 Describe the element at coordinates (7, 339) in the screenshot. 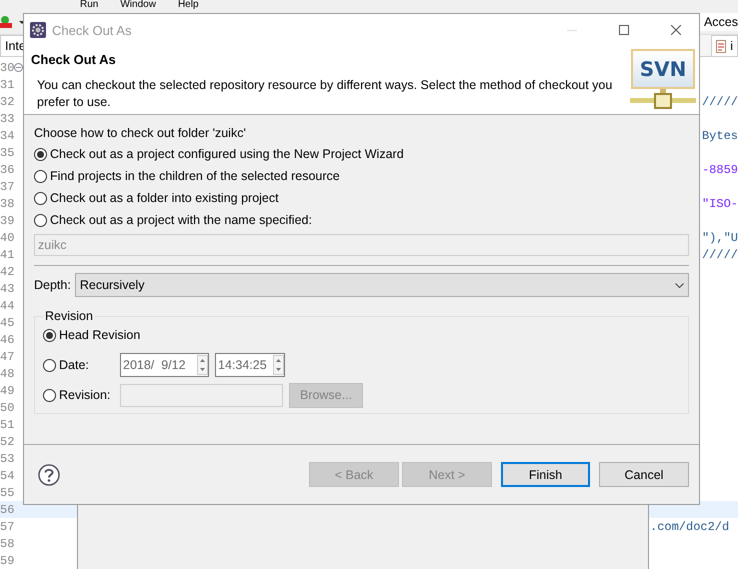

I see `line-number: 46` at that location.